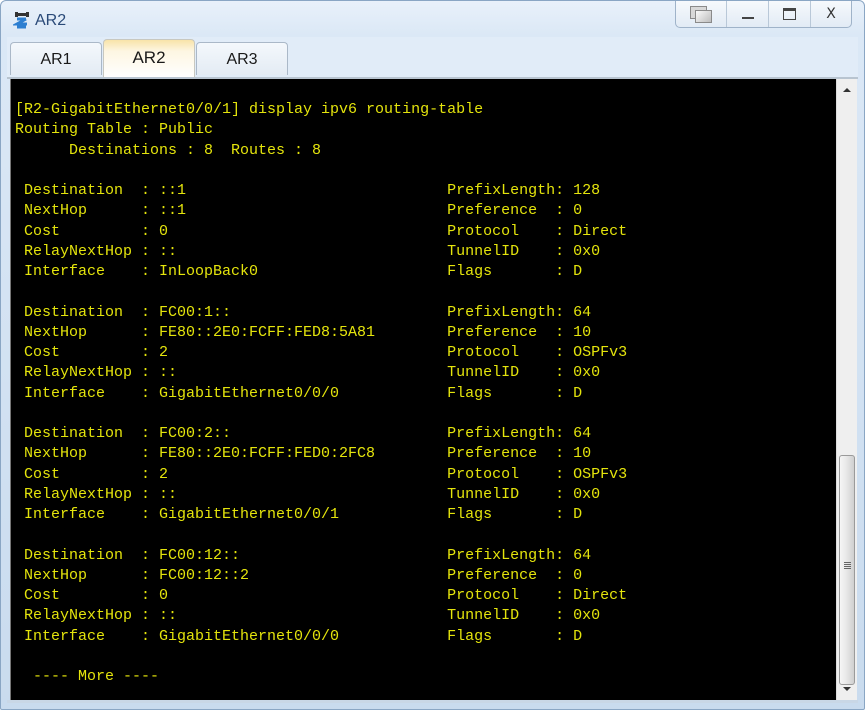  What do you see at coordinates (432, 701) in the screenshot?
I see `window-bottom-border` at bounding box center [432, 701].